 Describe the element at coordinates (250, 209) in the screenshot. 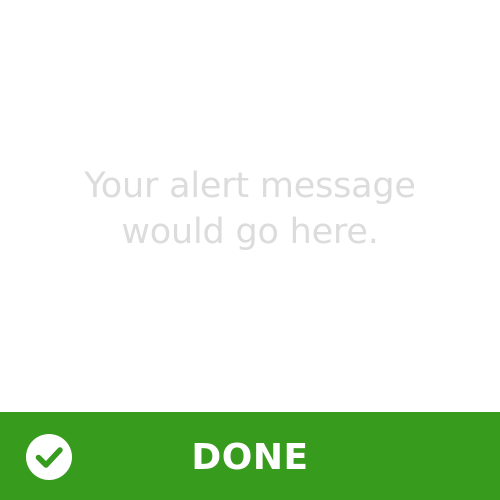

I see `alert-message: Your alert message would go here.` at that location.